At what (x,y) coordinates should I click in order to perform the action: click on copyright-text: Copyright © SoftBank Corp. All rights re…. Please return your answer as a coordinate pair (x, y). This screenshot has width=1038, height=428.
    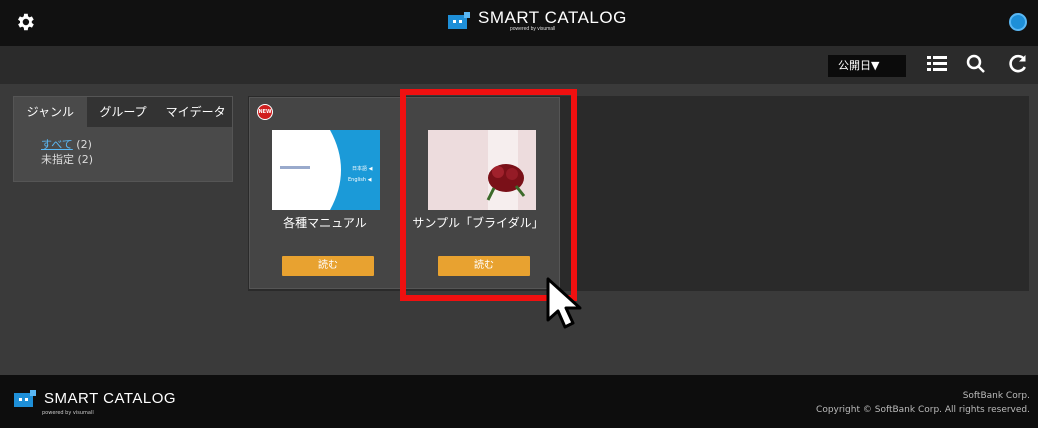
    Looking at the image, I should click on (923, 410).